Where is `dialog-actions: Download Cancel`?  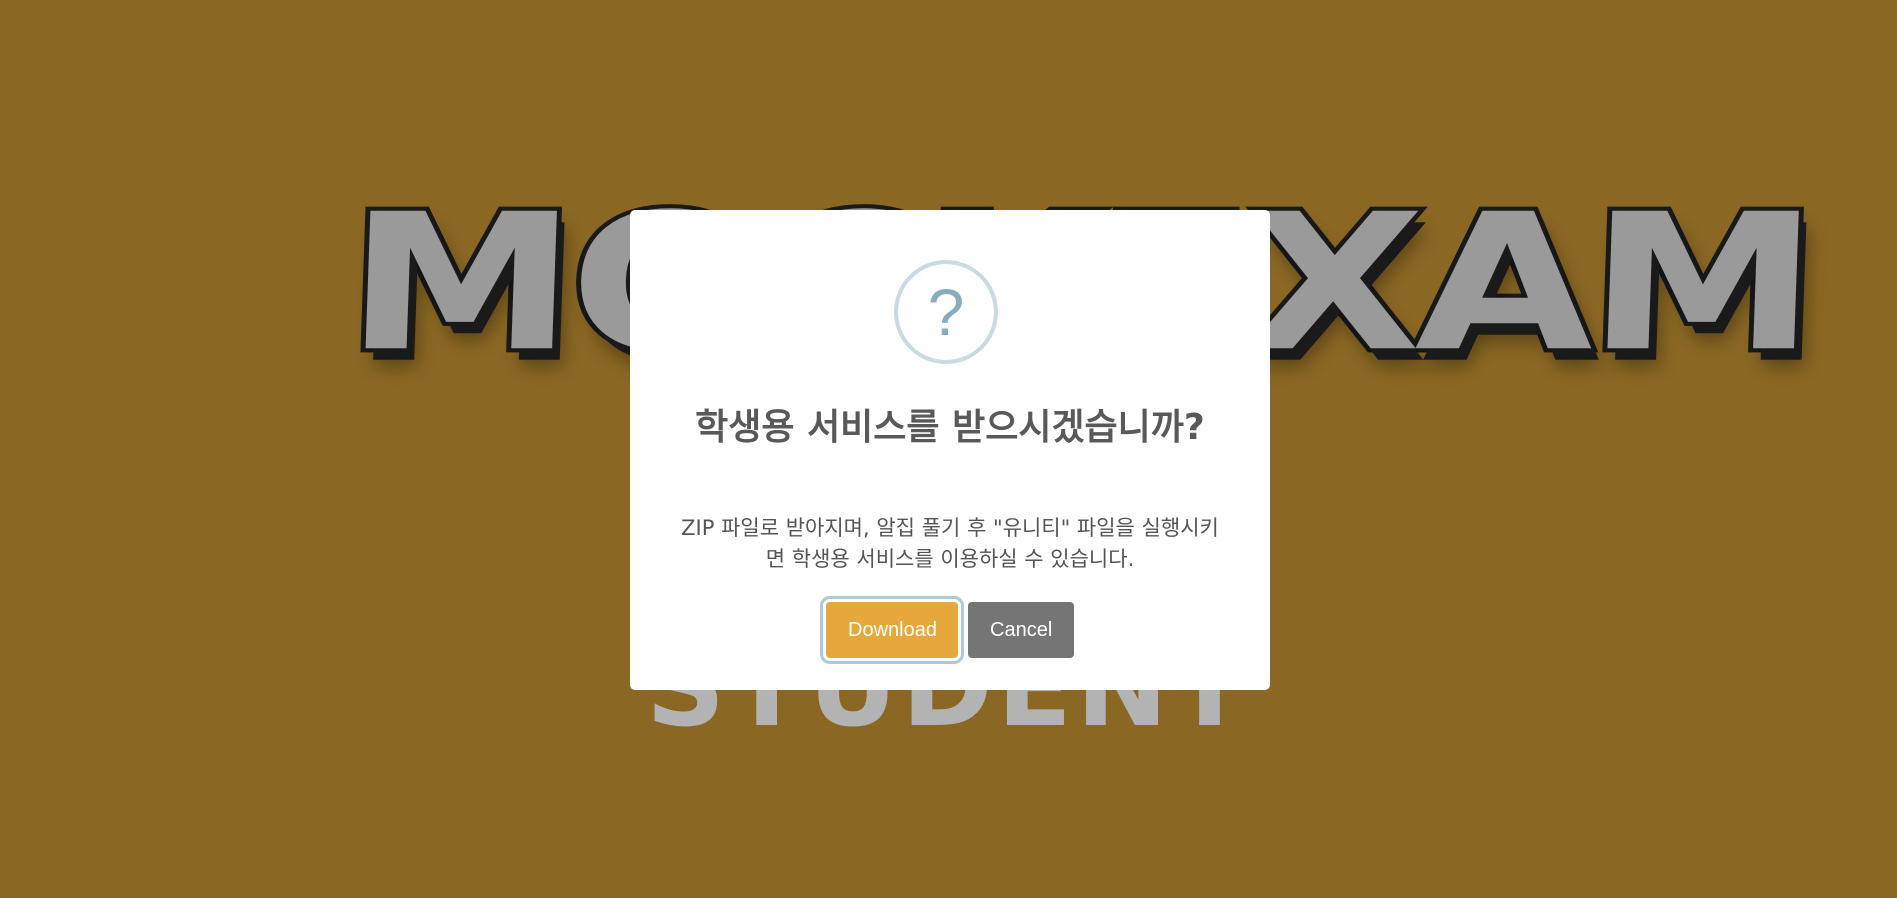
dialog-actions: Download Cancel is located at coordinates (950, 630).